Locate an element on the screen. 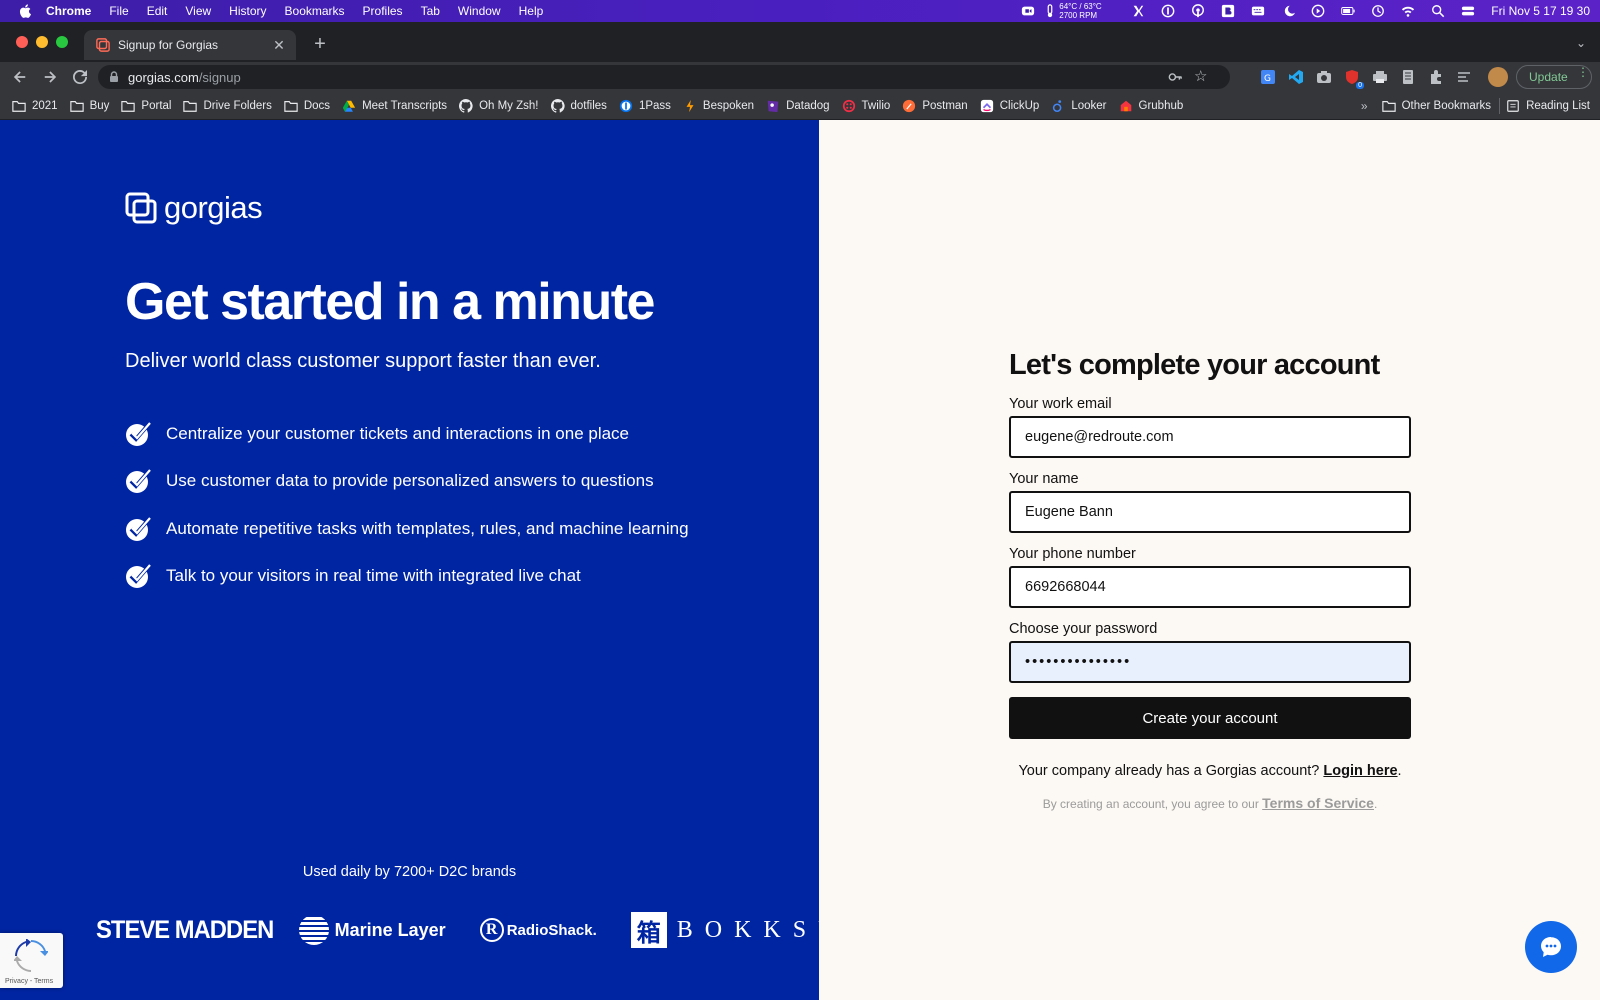  bookmark-label: Datadog is located at coordinates (808, 105).